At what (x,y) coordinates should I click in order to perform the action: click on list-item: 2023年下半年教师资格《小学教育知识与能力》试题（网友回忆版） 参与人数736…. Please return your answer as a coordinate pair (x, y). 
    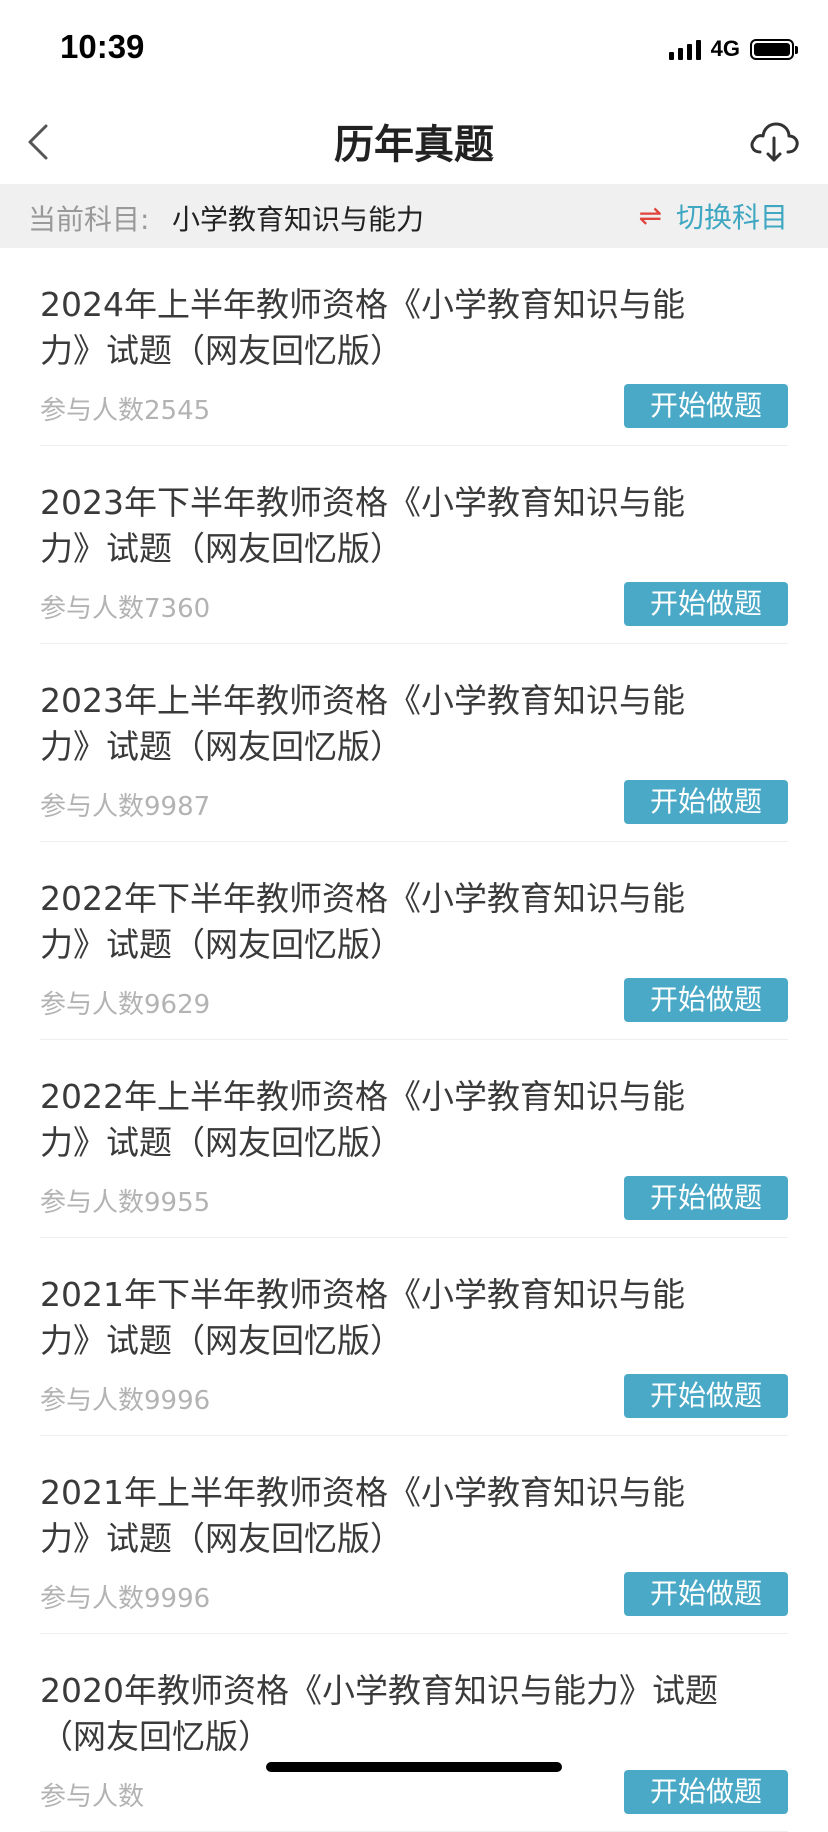
    Looking at the image, I should click on (414, 545).